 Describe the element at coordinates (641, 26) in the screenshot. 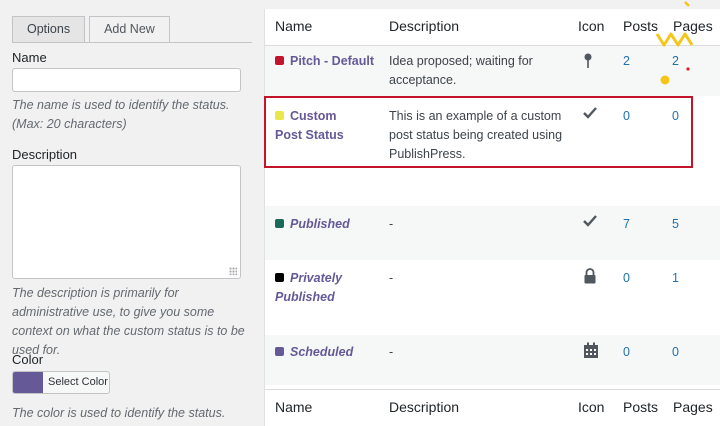

I see `header-posts: Posts` at that location.